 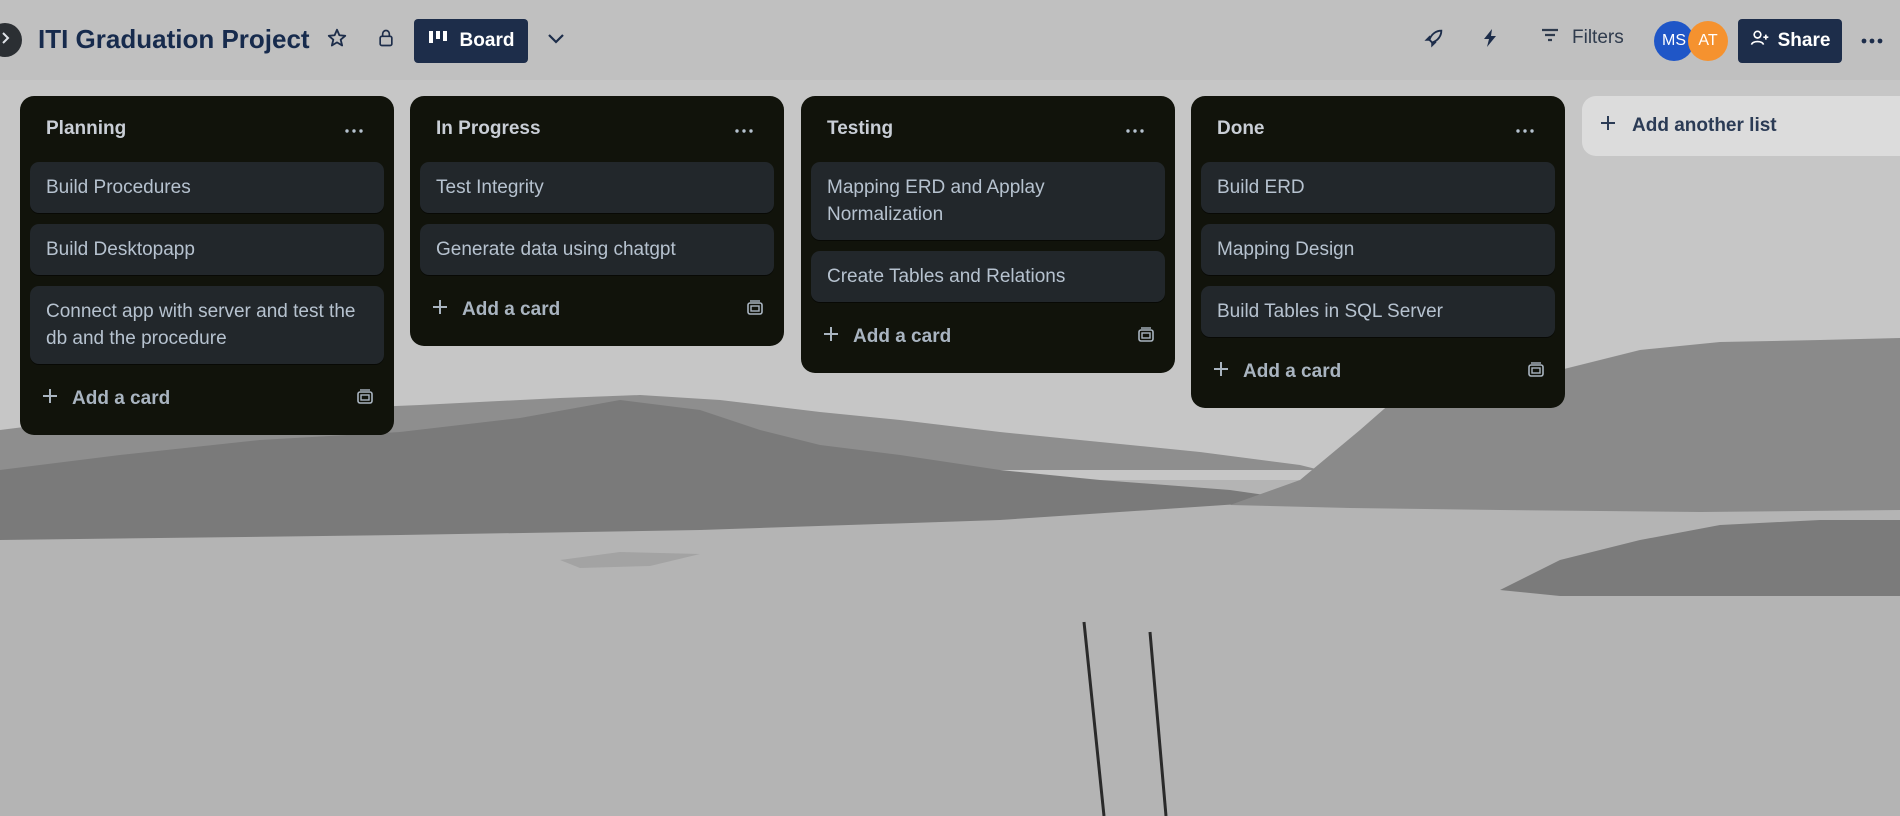 I want to click on list-title: Planning, so click(x=86, y=129).